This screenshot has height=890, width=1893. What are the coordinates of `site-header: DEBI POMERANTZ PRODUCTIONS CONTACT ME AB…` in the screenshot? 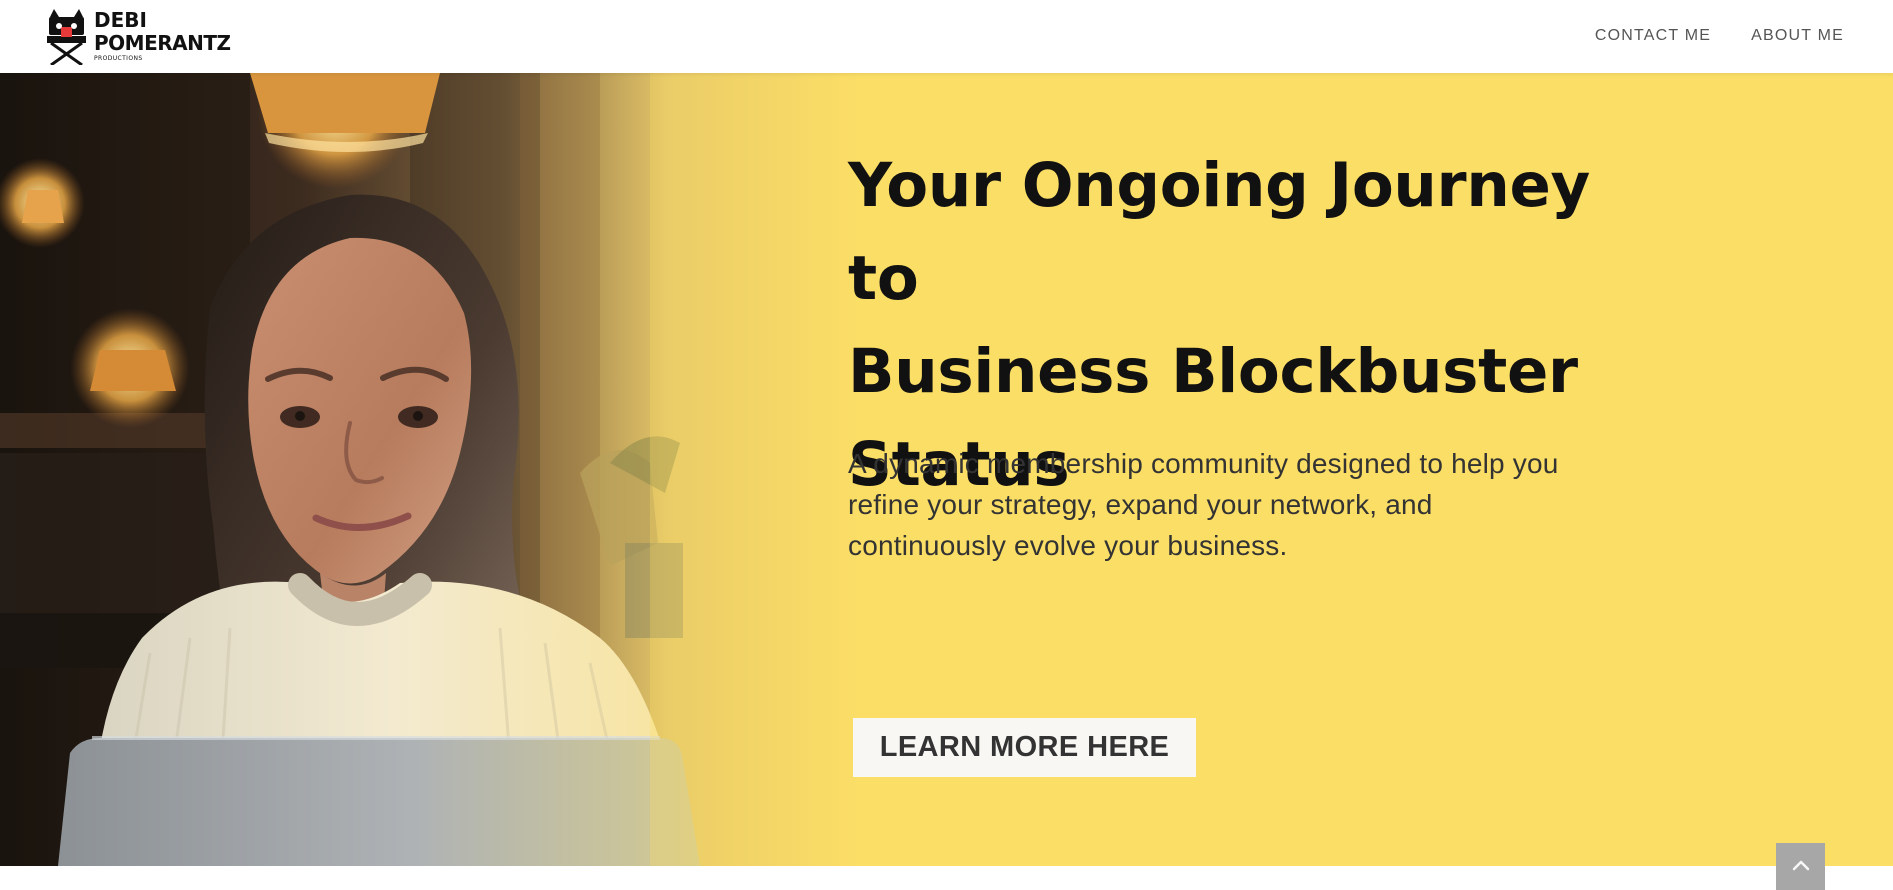 It's located at (946, 36).